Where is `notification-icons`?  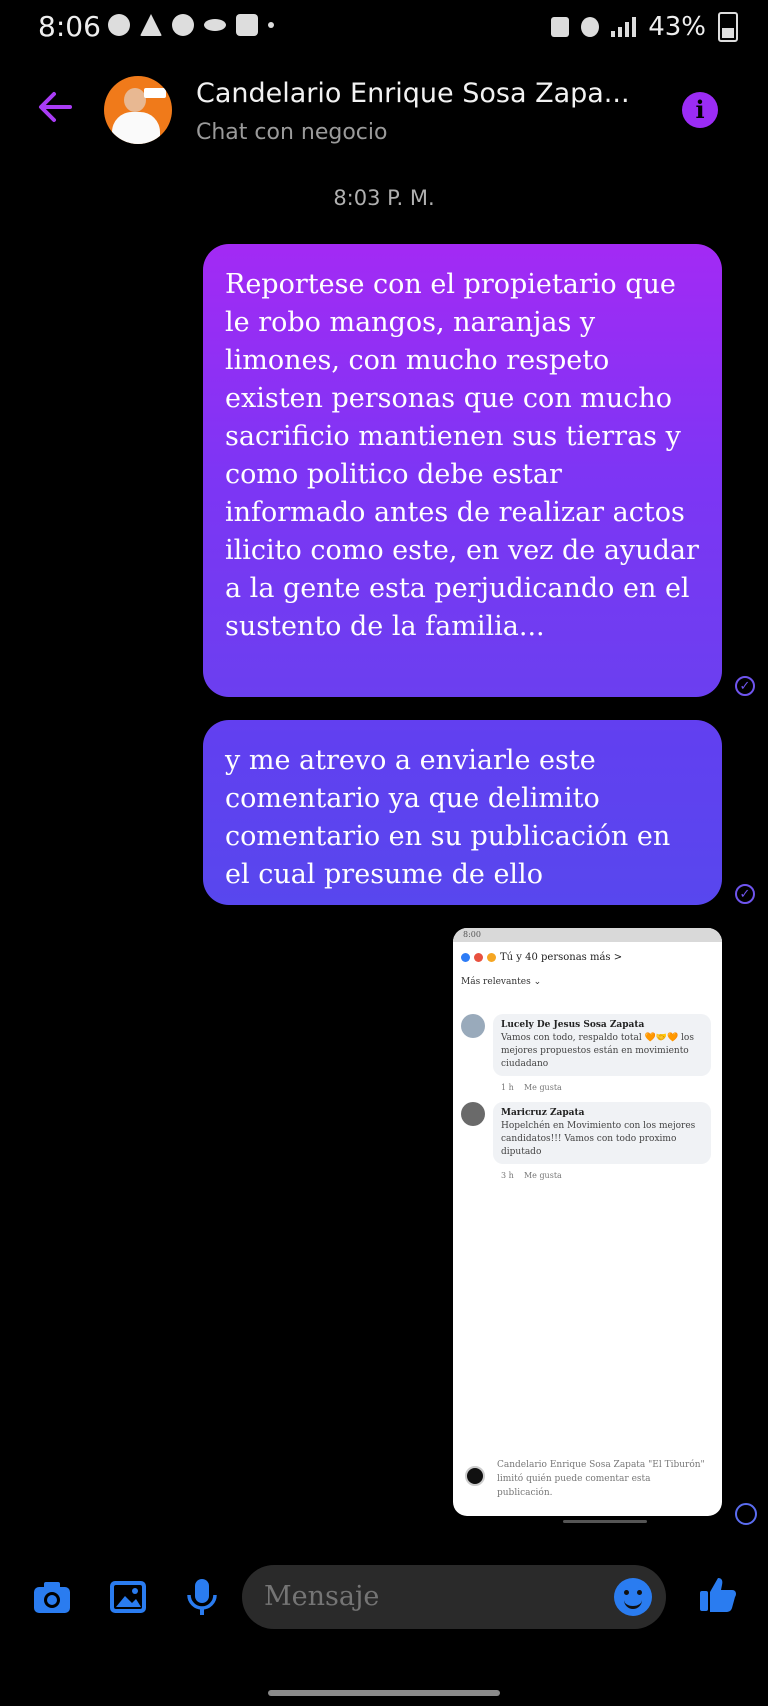
notification-icons is located at coordinates (191, 25).